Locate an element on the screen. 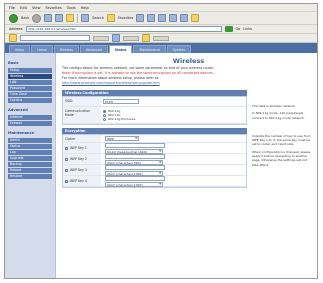  sidebar-item-admin: Admin is located at coordinates (30, 140).